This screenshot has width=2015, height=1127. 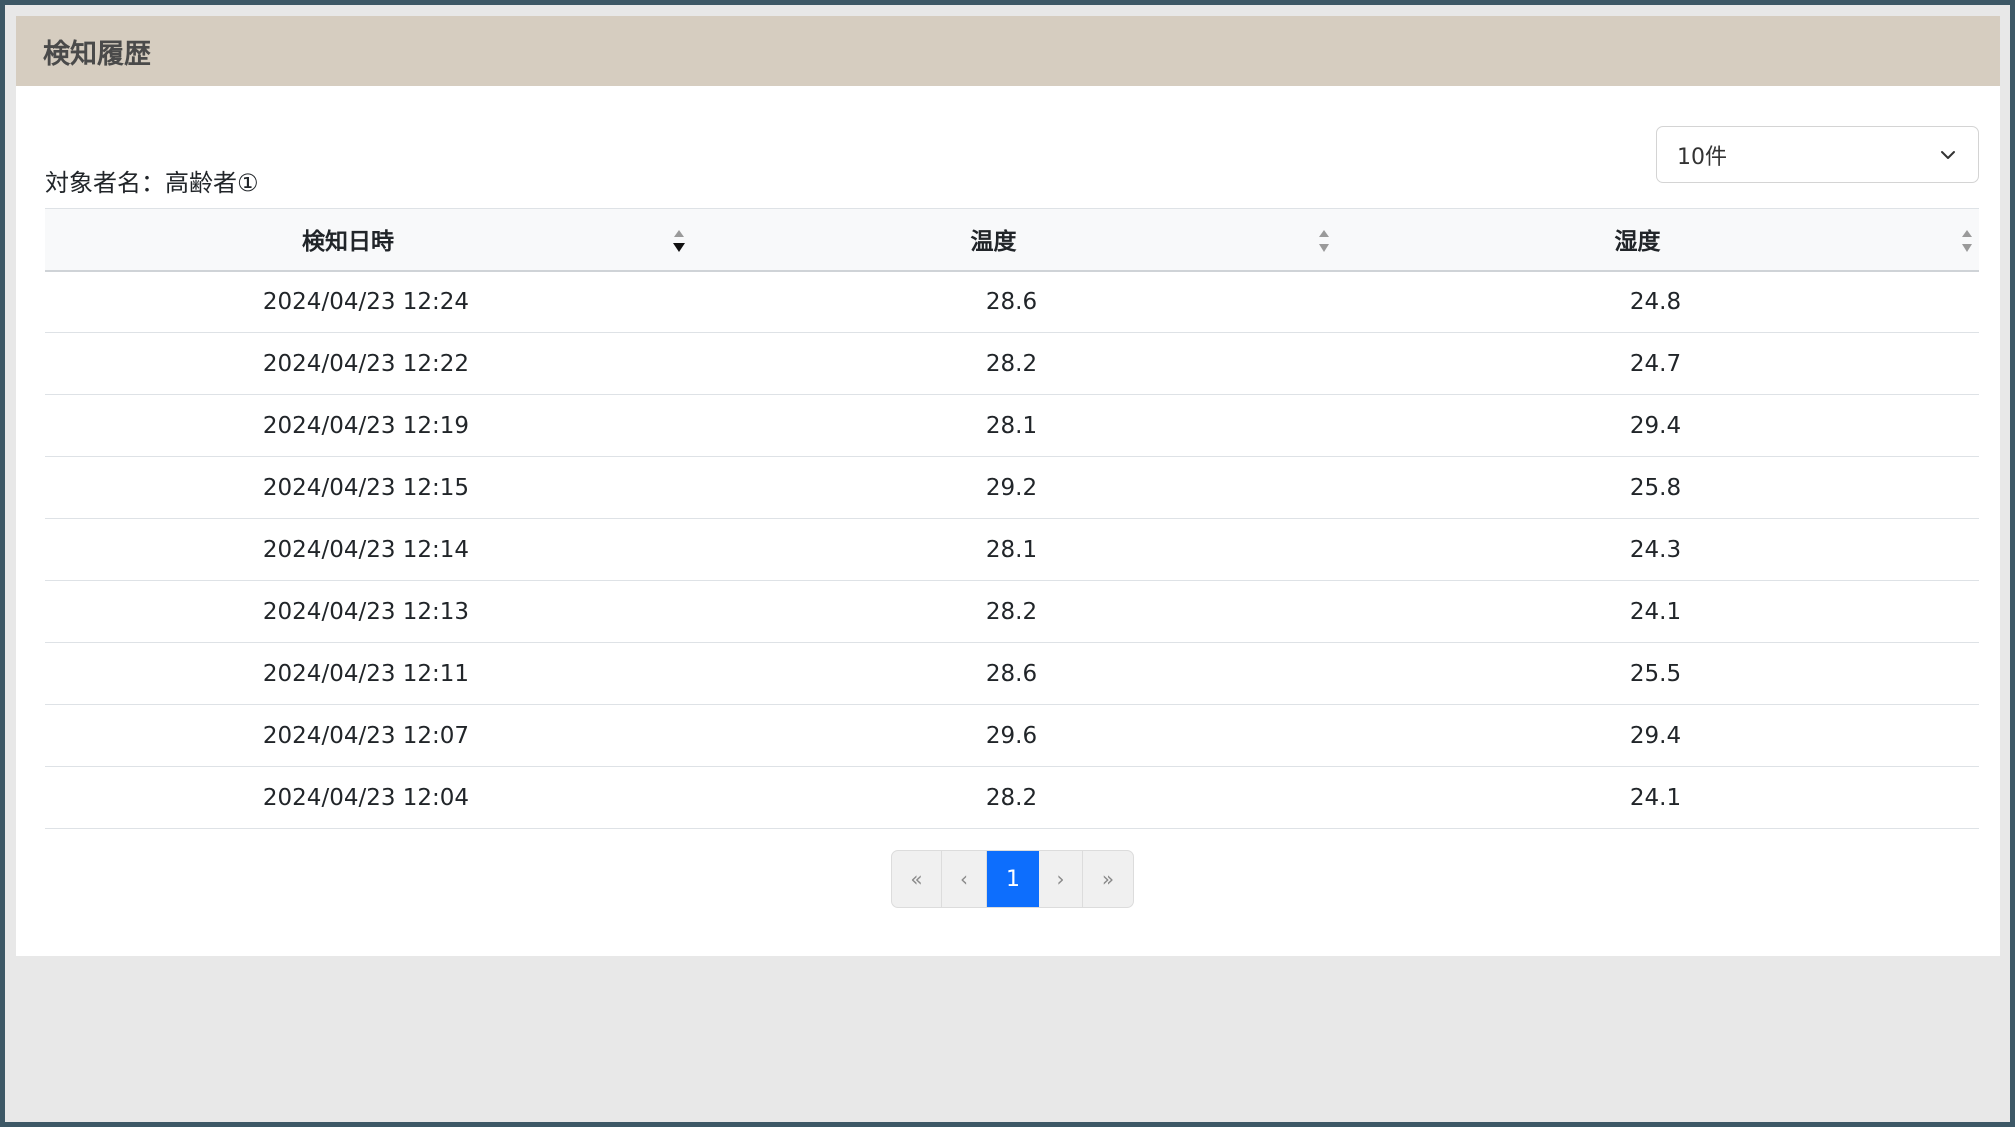 What do you see at coordinates (366, 735) in the screenshot?
I see `cell-datetime: 2024/04/23 12:07` at bounding box center [366, 735].